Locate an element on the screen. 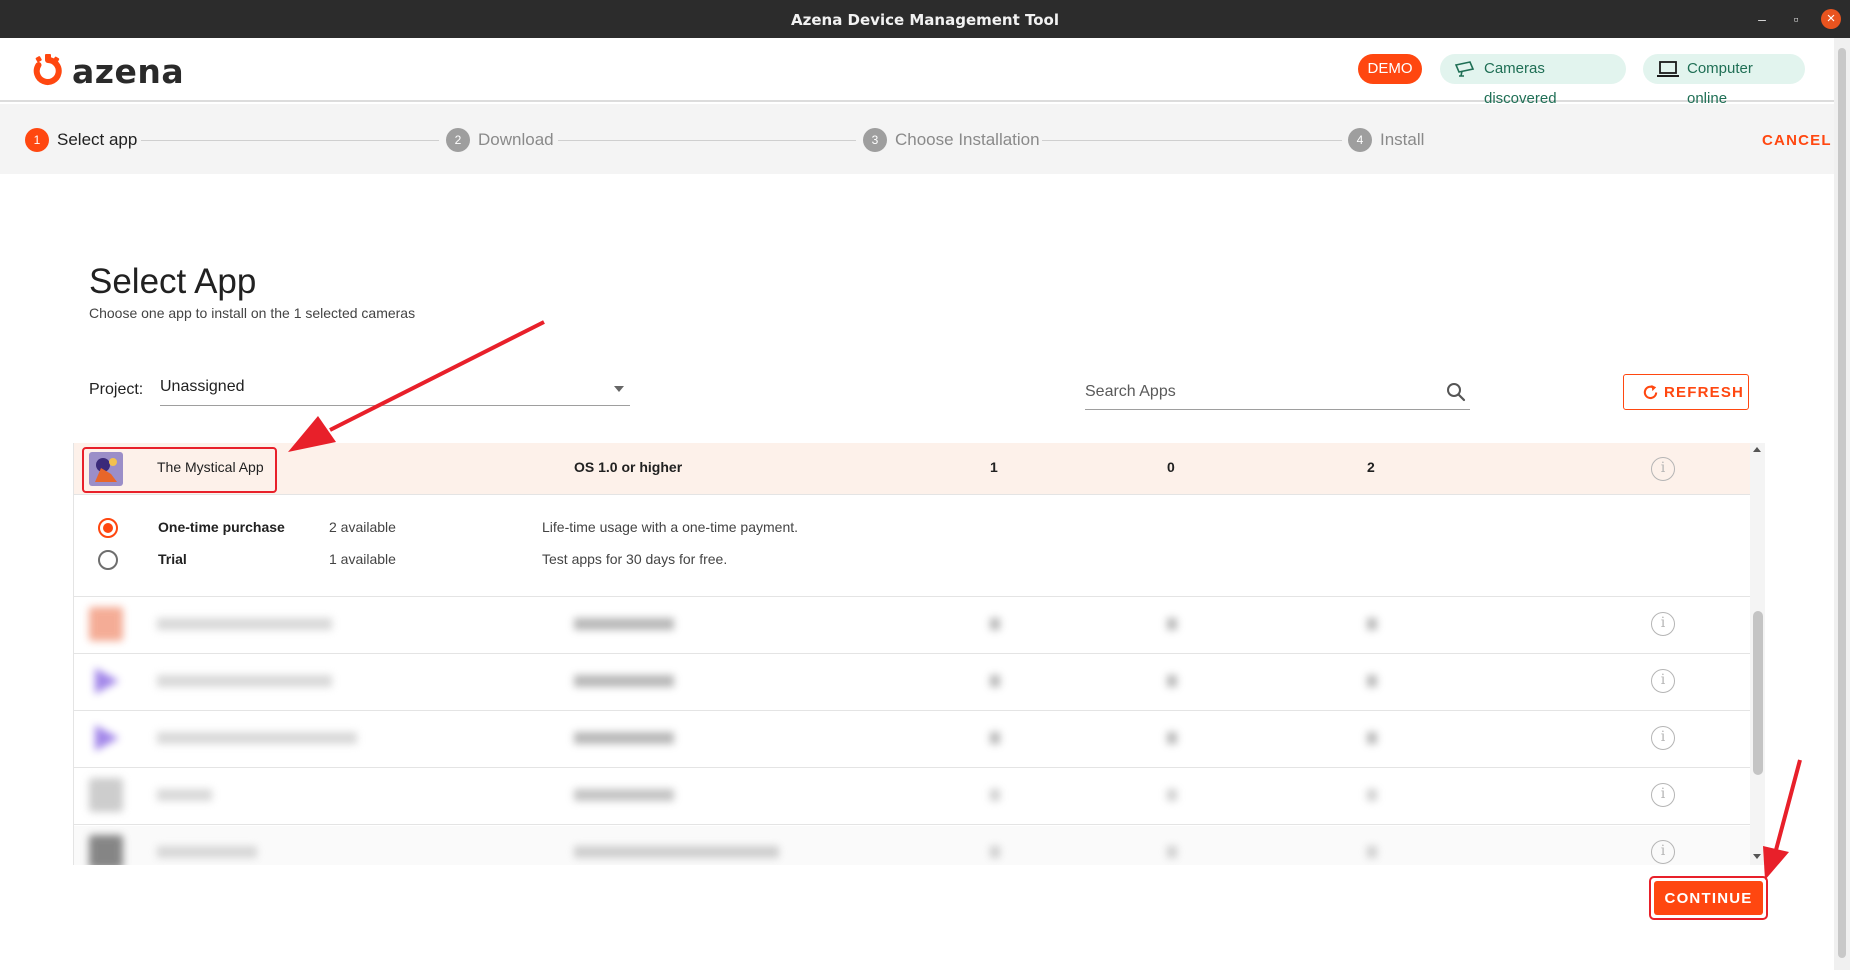 This screenshot has width=1850, height=970. logo-text: azena is located at coordinates (128, 71).